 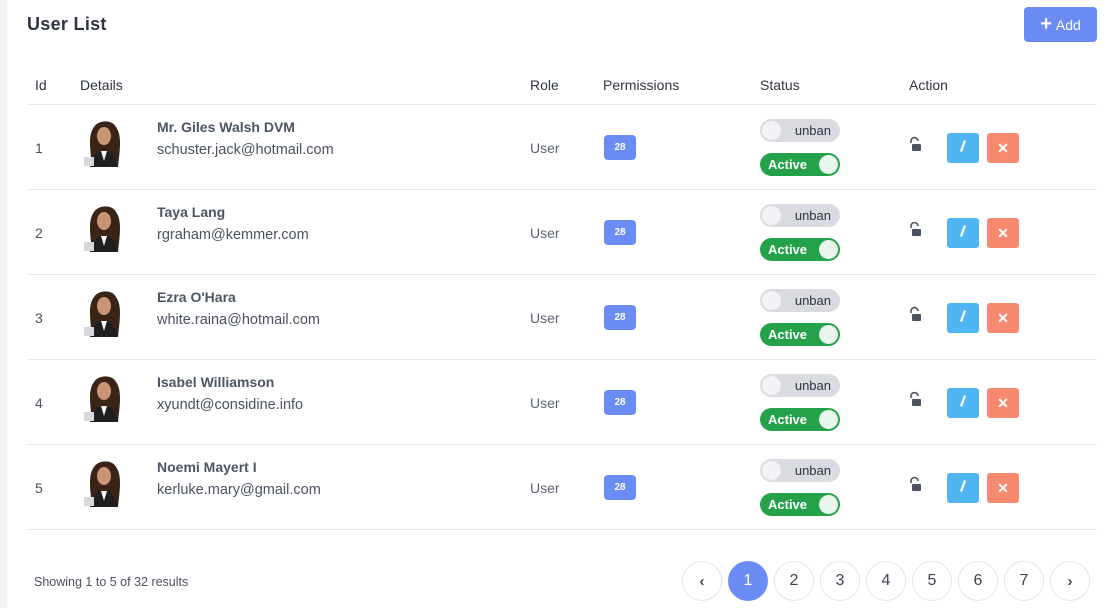 What do you see at coordinates (226, 127) in the screenshot?
I see `user-name: Mr. Giles Walsh DVM` at bounding box center [226, 127].